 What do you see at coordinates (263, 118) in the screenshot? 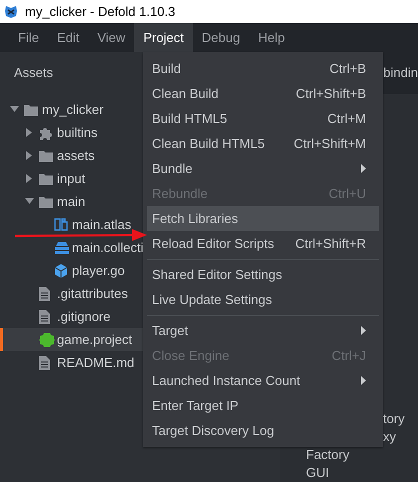
I see `menu-item: Build HTML5 Ctrl+M` at bounding box center [263, 118].